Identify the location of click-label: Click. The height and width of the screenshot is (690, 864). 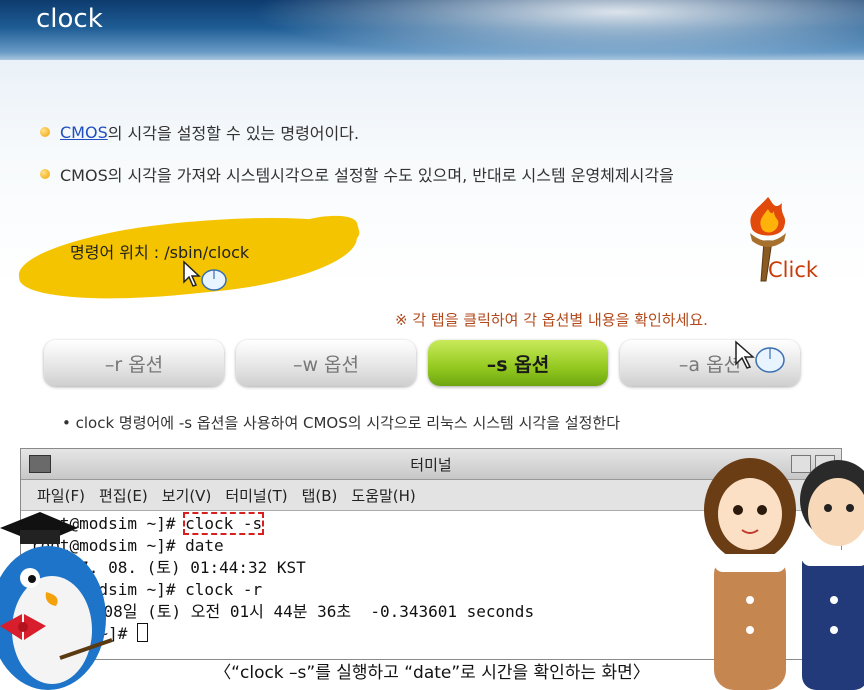
(793, 270).